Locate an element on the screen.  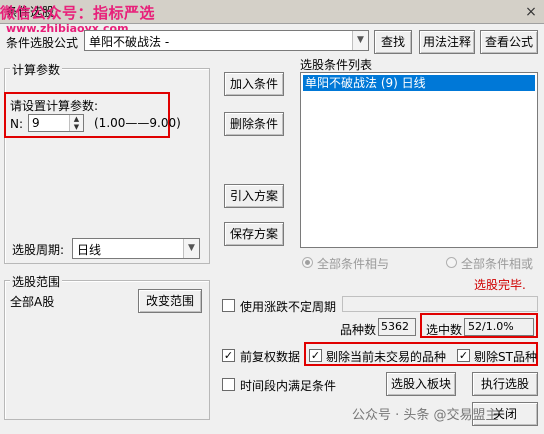
change-scope-button: 改变范围 is located at coordinates (170, 301).